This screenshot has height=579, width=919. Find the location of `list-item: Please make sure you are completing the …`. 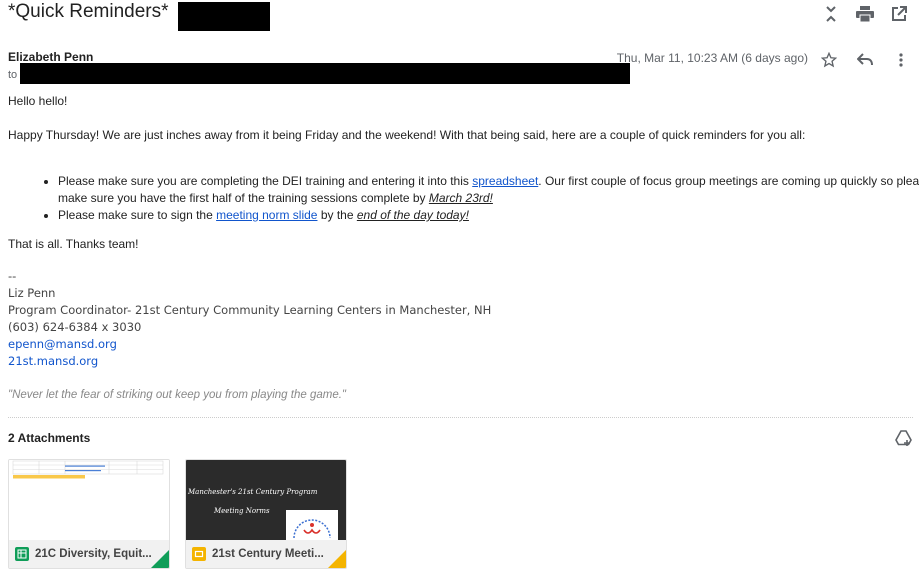

list-item: Please make sure you are completing the … is located at coordinates (488, 190).